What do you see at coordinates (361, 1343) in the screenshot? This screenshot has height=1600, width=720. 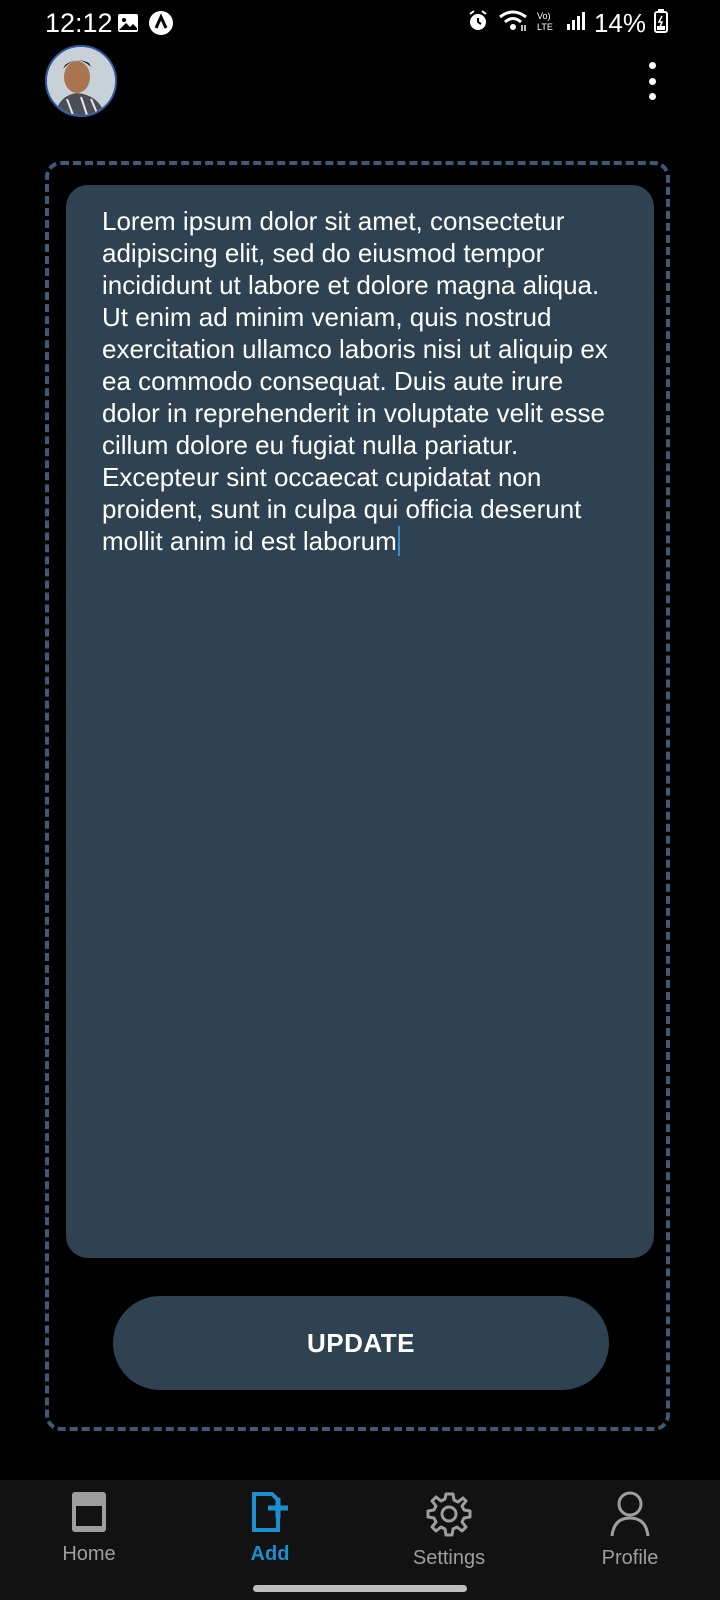 I see `update-button: UPDATE` at bounding box center [361, 1343].